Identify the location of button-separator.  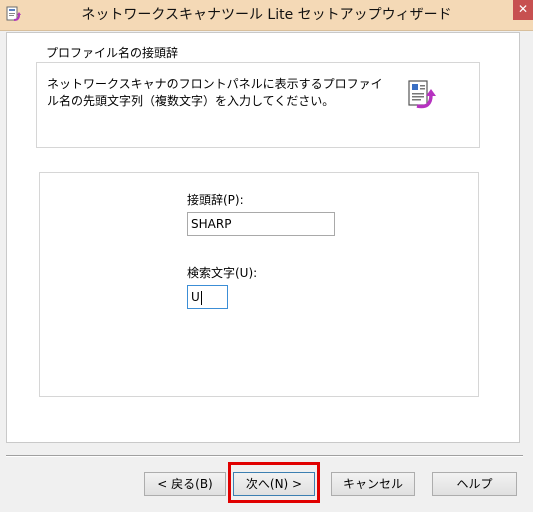
(264, 456).